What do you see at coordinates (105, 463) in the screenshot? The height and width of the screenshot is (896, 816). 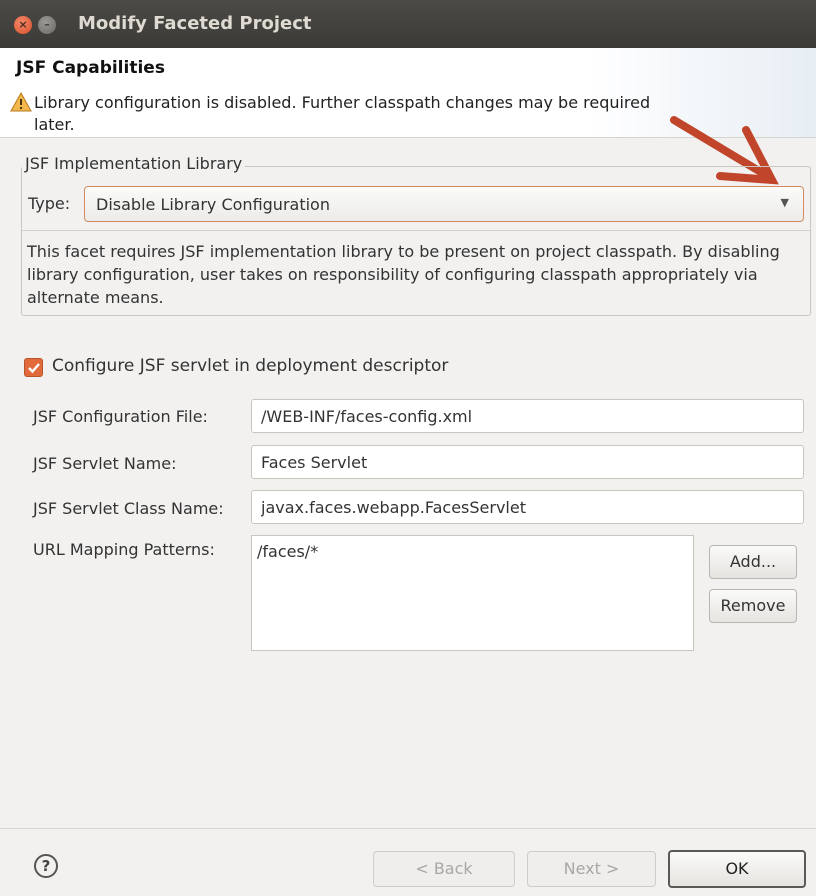 I see `servlet-name-label: JSF Servlet Name:` at bounding box center [105, 463].